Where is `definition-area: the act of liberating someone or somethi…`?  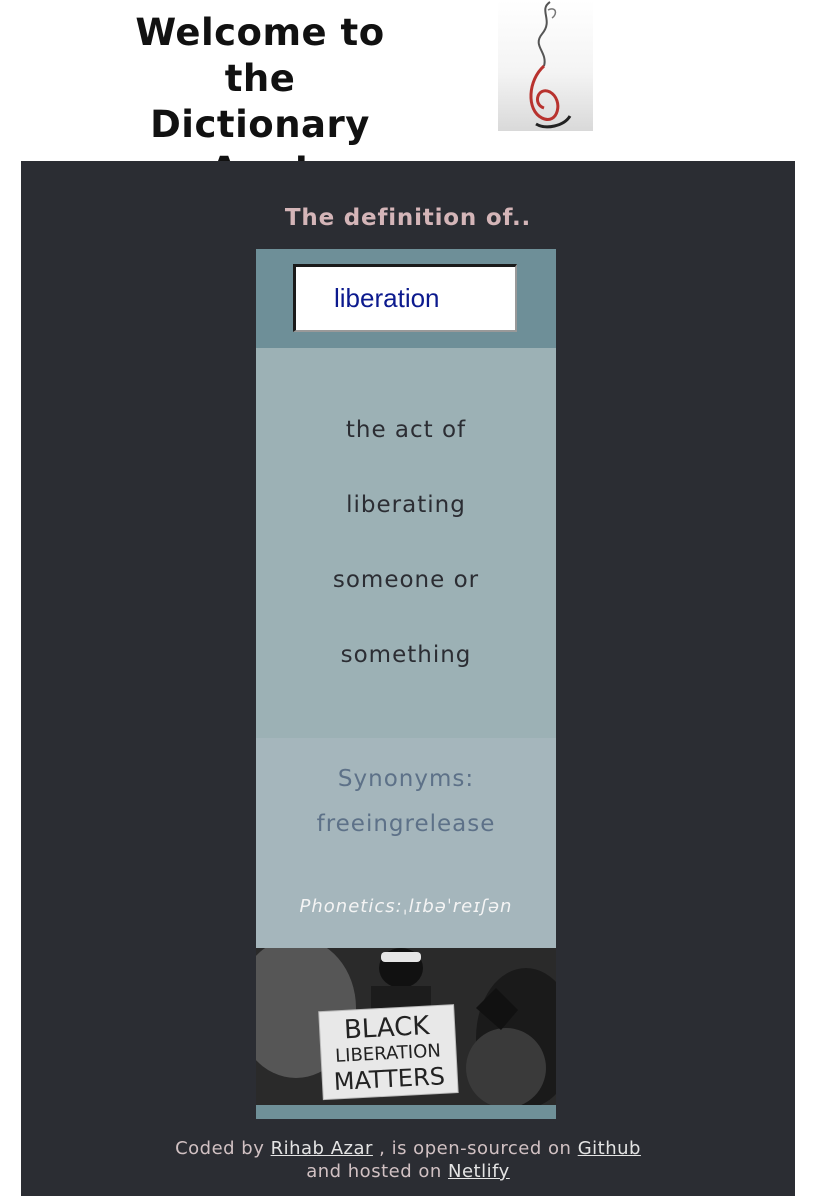 definition-area: the act of liberating someone or somethi… is located at coordinates (406, 543).